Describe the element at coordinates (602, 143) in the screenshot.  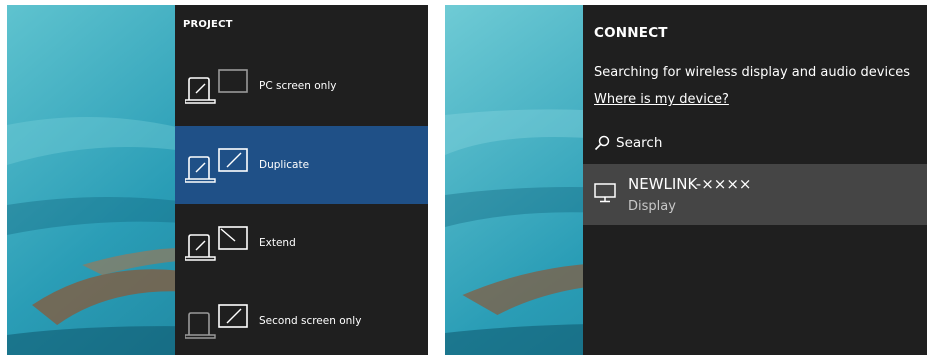
I see `search-icon` at that location.